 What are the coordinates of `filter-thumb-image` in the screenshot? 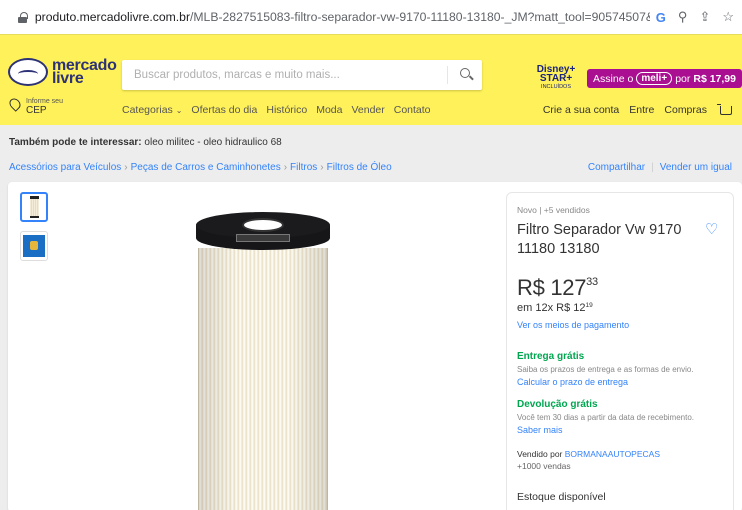 It's located at (34, 207).